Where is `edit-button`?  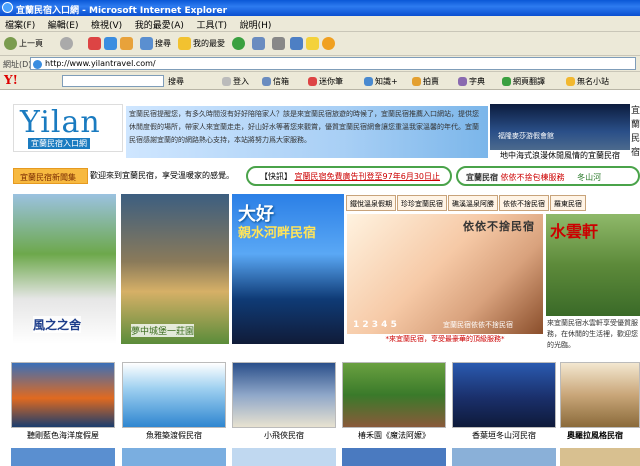 edit-button is located at coordinates (296, 43).